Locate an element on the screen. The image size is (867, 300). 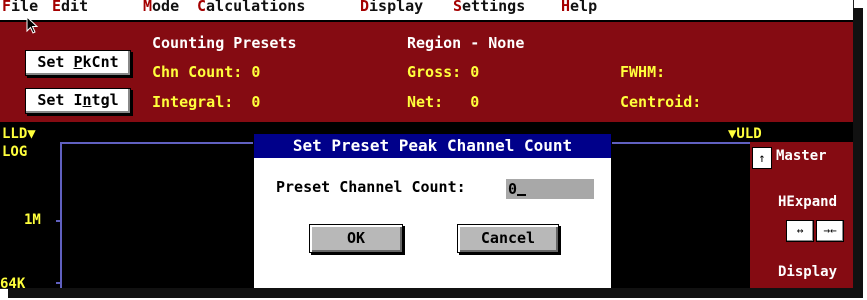
preset-channel-count-input: 0 is located at coordinates (550, 189).